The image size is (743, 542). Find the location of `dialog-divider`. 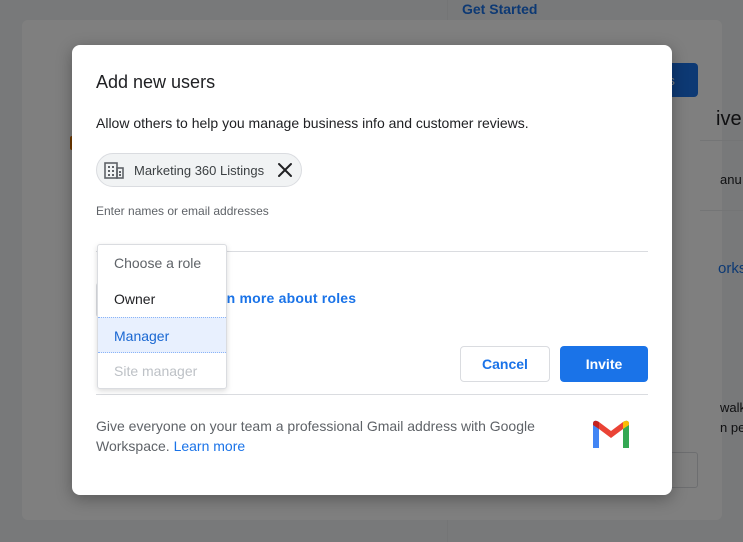

dialog-divider is located at coordinates (372, 394).